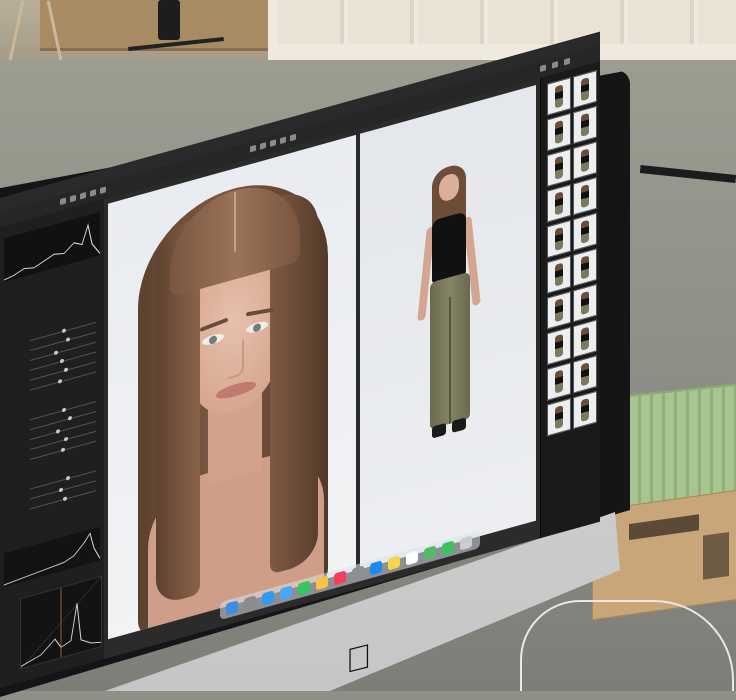  What do you see at coordinates (286, 593) in the screenshot?
I see `mail-icon` at bounding box center [286, 593].